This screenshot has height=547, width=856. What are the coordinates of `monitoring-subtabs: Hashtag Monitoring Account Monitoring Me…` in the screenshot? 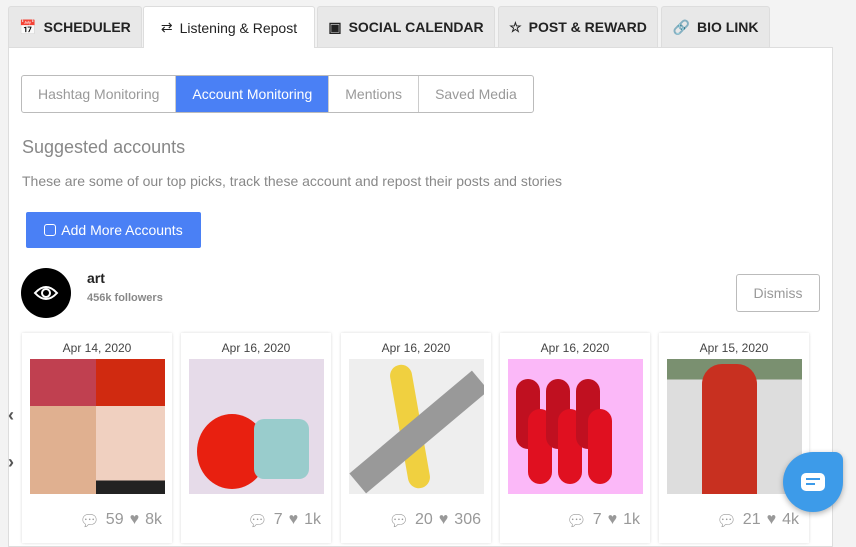 It's located at (277, 94).